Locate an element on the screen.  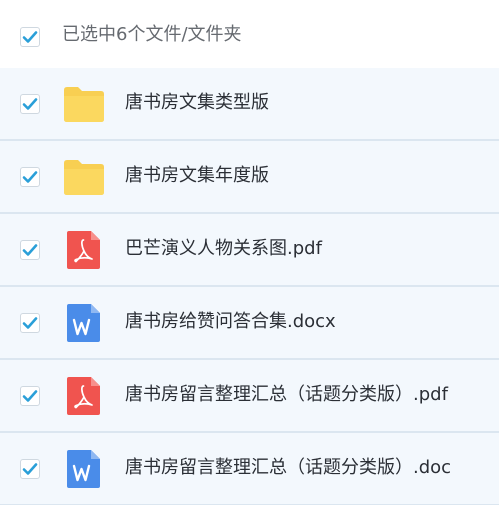
selection-header: 已选中6个文件/文件夹 is located at coordinates (249, 34).